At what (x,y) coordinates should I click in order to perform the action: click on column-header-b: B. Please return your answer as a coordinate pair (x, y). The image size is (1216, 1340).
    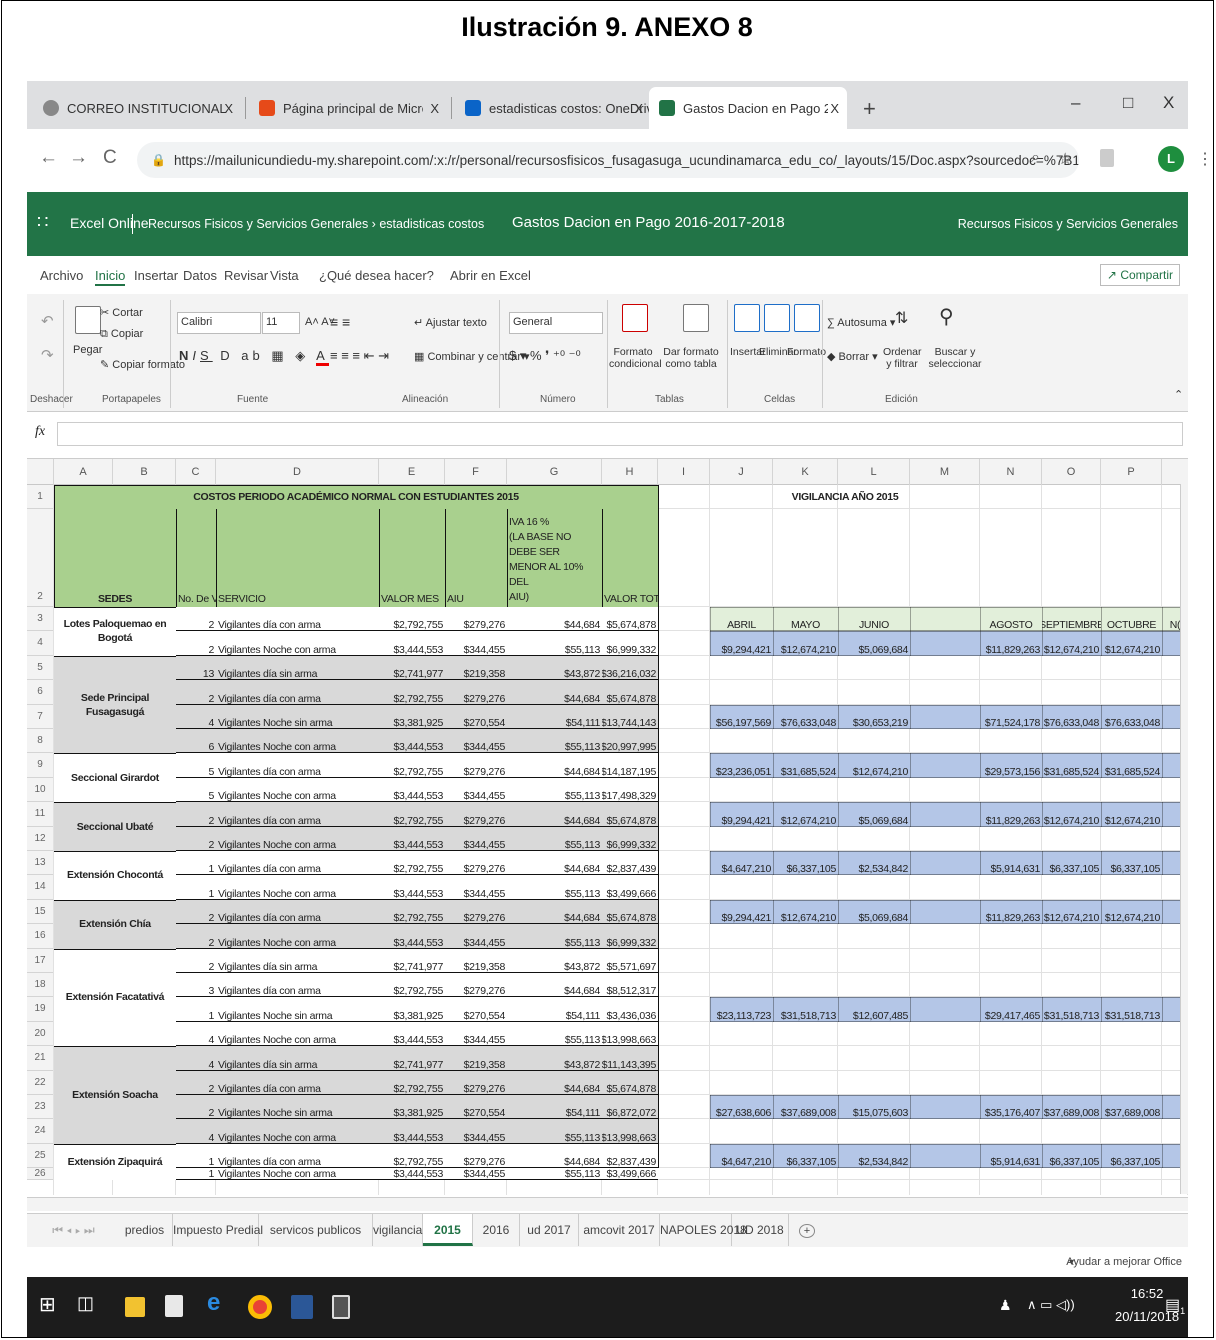
    Looking at the image, I should click on (144, 472).